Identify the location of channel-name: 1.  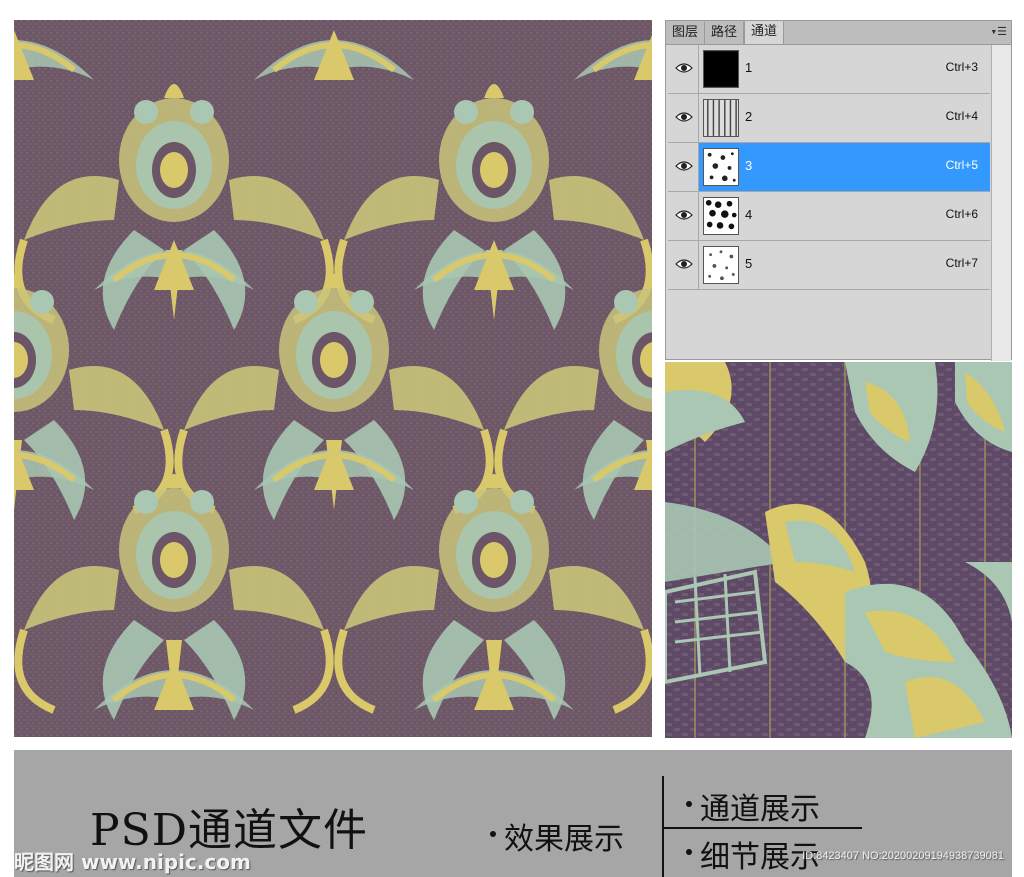
(749, 67).